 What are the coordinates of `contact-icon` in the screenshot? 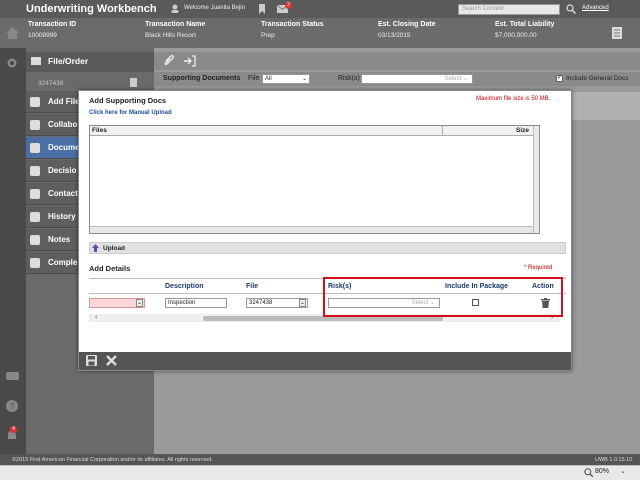 It's located at (35, 194).